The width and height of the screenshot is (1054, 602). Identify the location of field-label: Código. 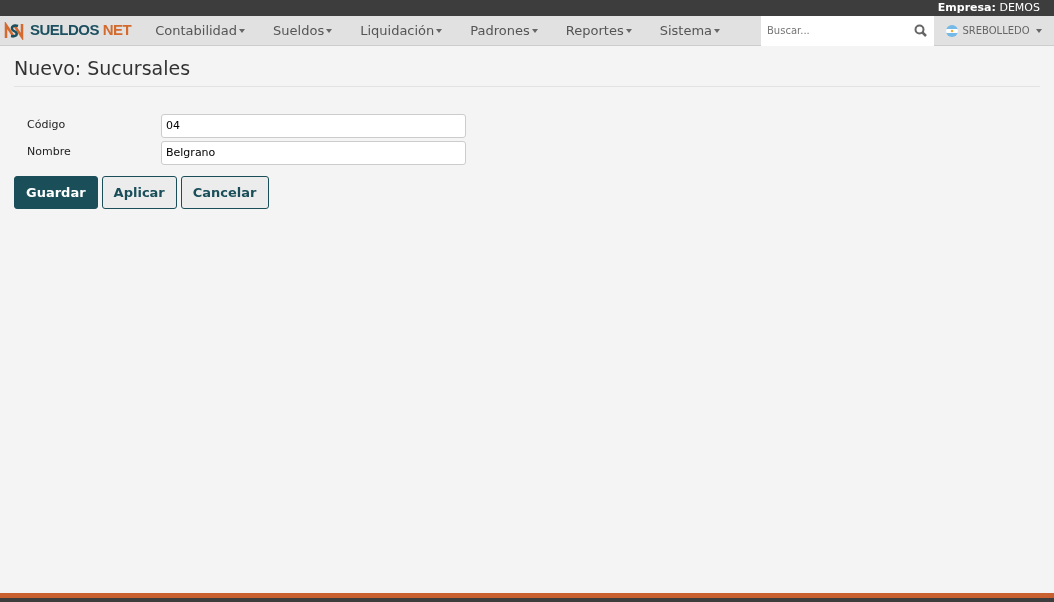
(47, 125).